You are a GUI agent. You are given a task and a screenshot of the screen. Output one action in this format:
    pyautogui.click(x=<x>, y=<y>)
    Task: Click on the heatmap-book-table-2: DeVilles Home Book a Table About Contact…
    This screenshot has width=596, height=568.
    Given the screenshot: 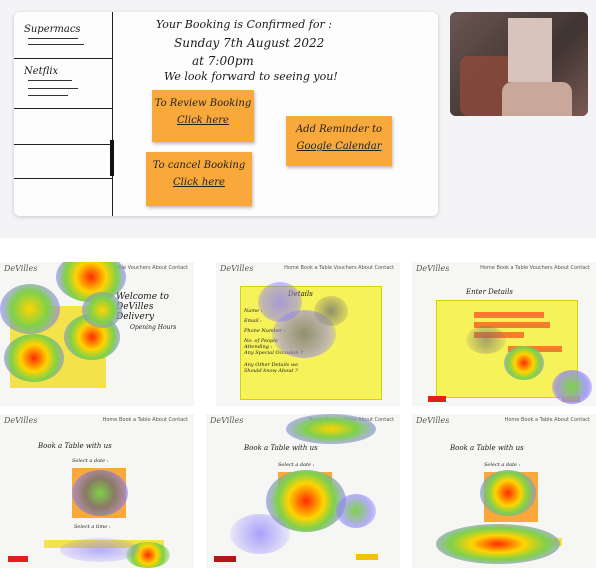 What is the action you would take?
    pyautogui.click(x=303, y=491)
    